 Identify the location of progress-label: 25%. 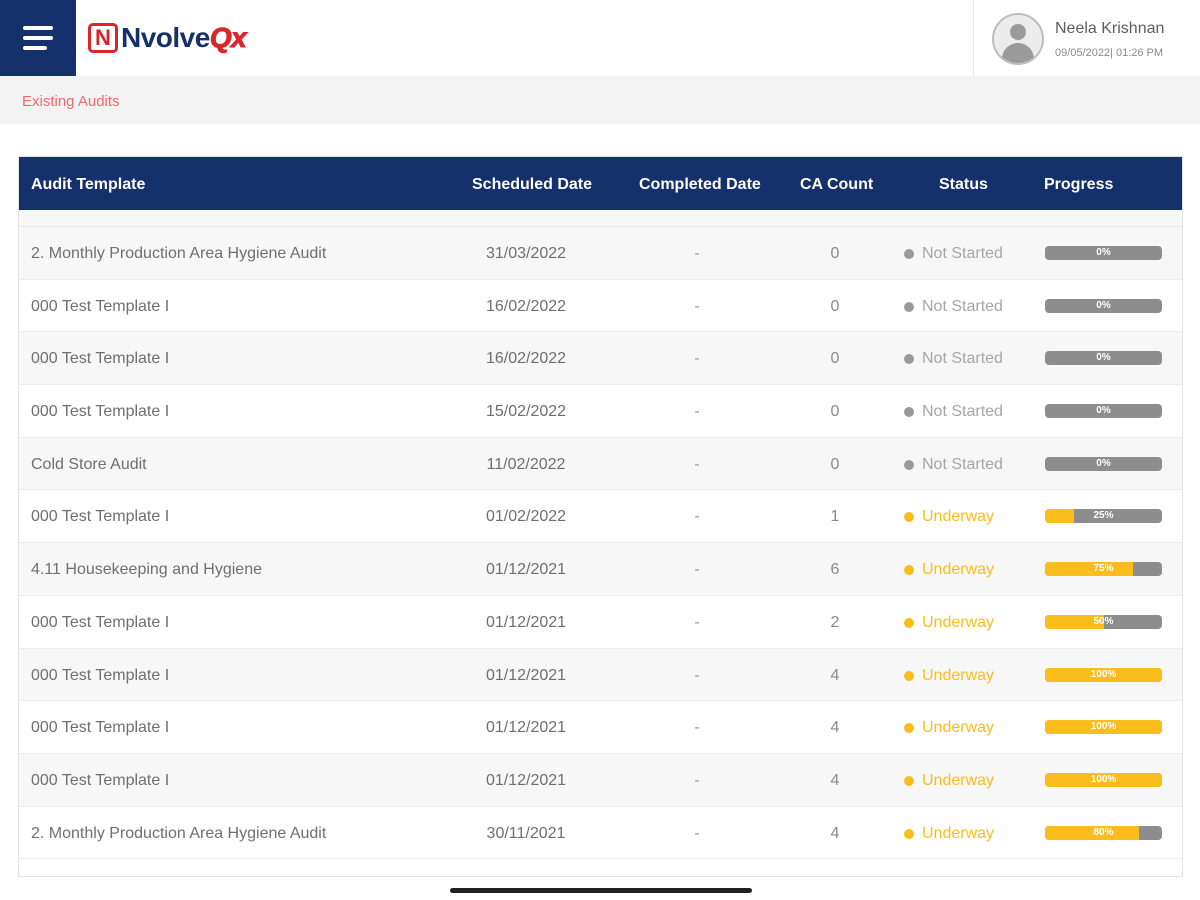
(1103, 516).